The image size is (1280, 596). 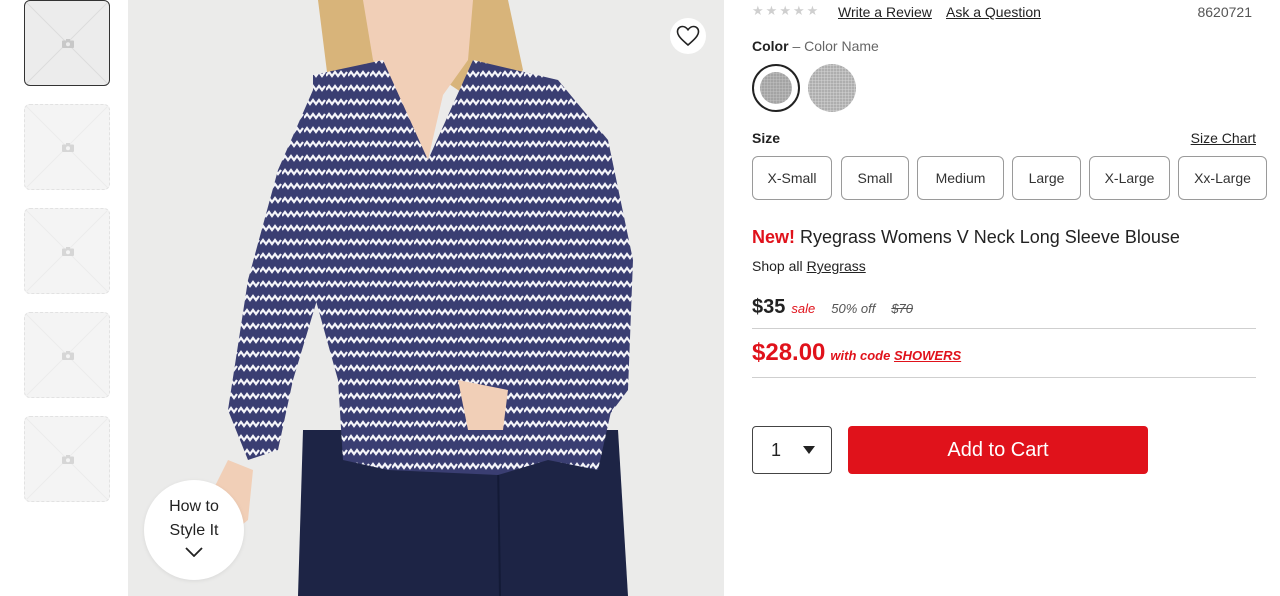 I want to click on discount-label: 50% off, so click(x=853, y=308).